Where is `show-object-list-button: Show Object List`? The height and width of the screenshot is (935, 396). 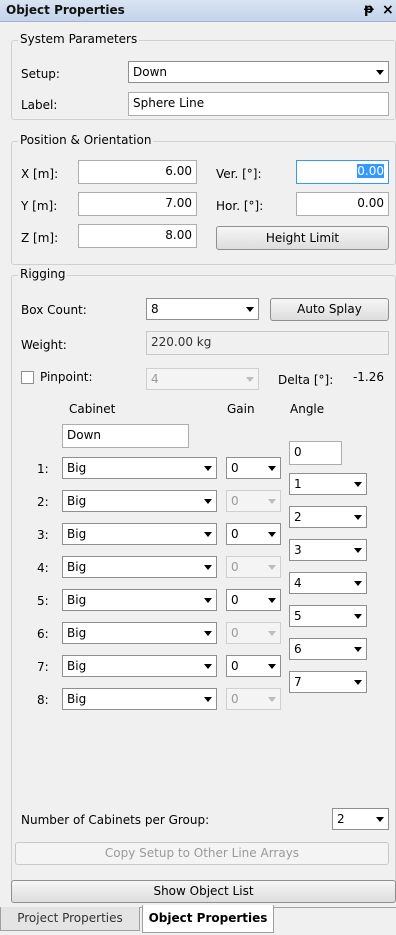
show-object-list-button: Show Object List is located at coordinates (203, 891).